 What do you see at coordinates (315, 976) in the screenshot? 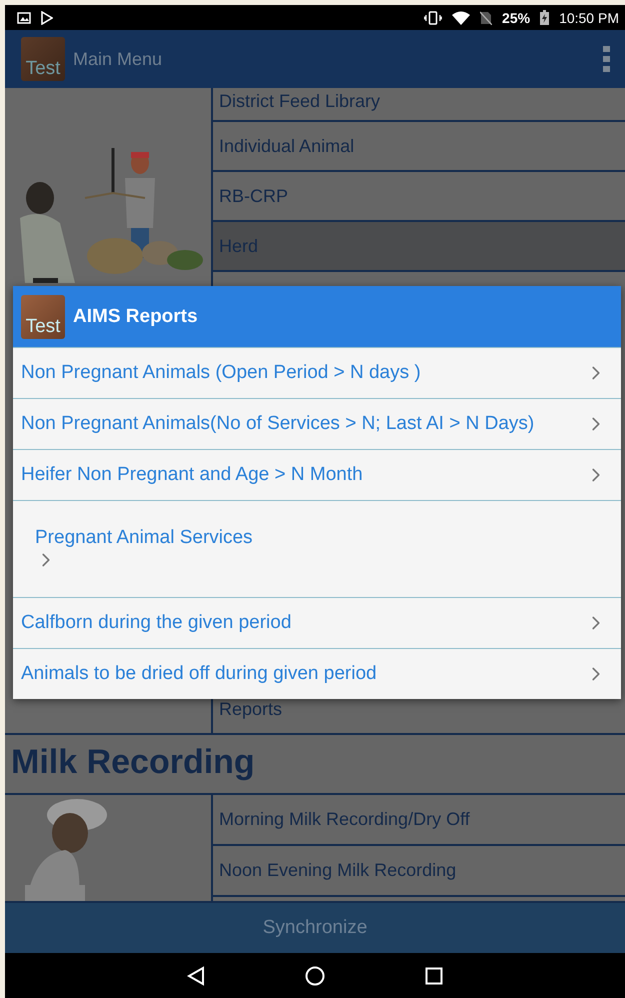
I see `home-icon` at bounding box center [315, 976].